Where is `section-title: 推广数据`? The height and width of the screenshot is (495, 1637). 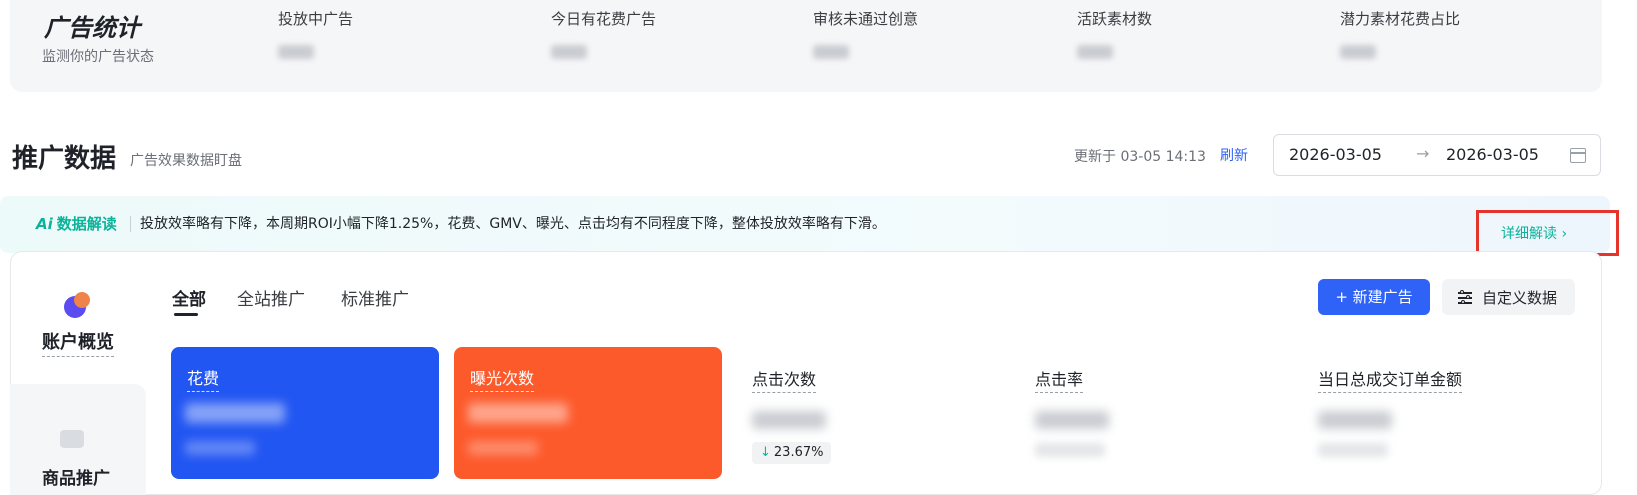 section-title: 推广数据 is located at coordinates (64, 159).